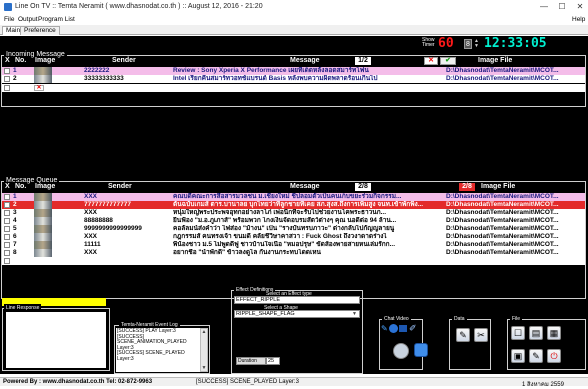 The height and width of the screenshot is (389, 588). Describe the element at coordinates (554, 333) in the screenshot. I see `open-folder-icon: ▦` at that location.